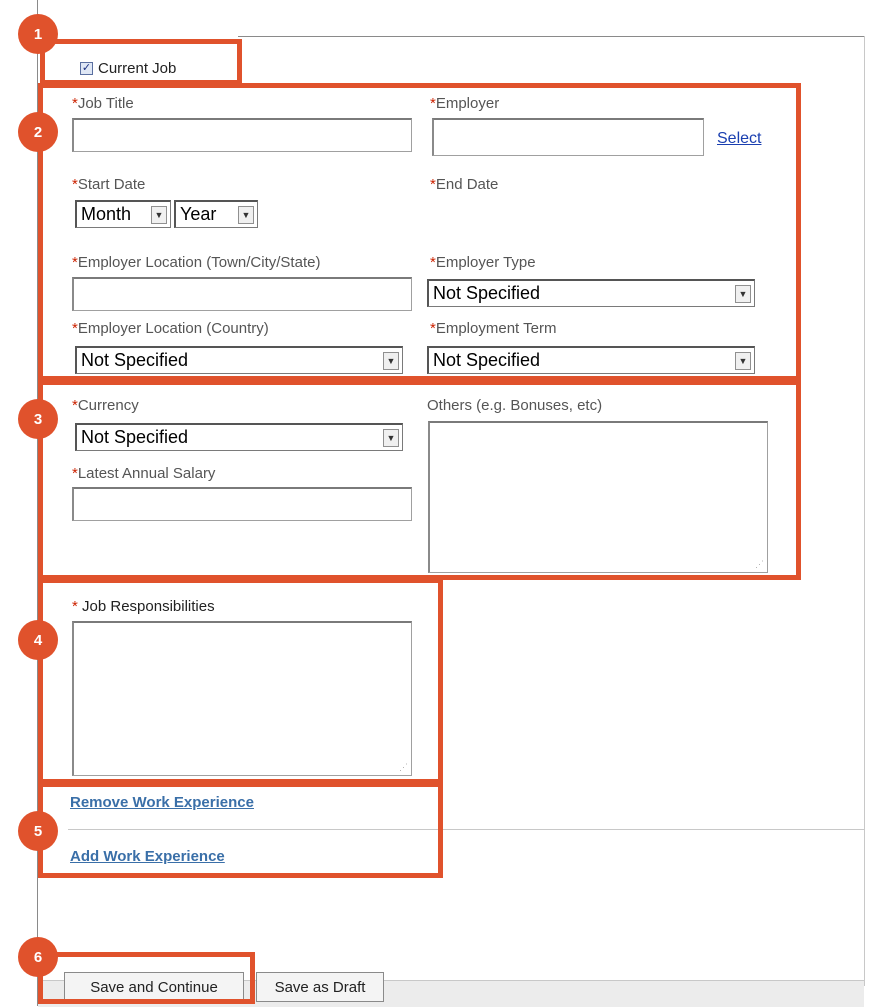 This screenshot has height=1007, width=875. I want to click on callout-badge-2: 2, so click(38, 132).